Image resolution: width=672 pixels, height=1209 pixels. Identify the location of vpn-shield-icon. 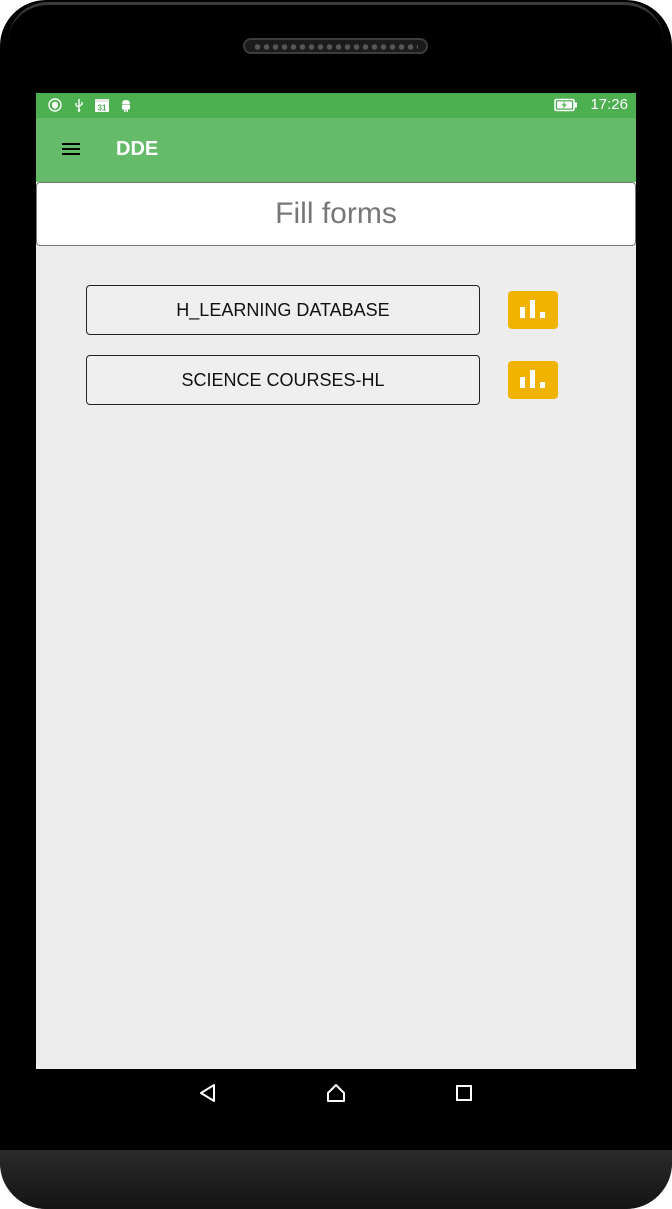
(55, 105).